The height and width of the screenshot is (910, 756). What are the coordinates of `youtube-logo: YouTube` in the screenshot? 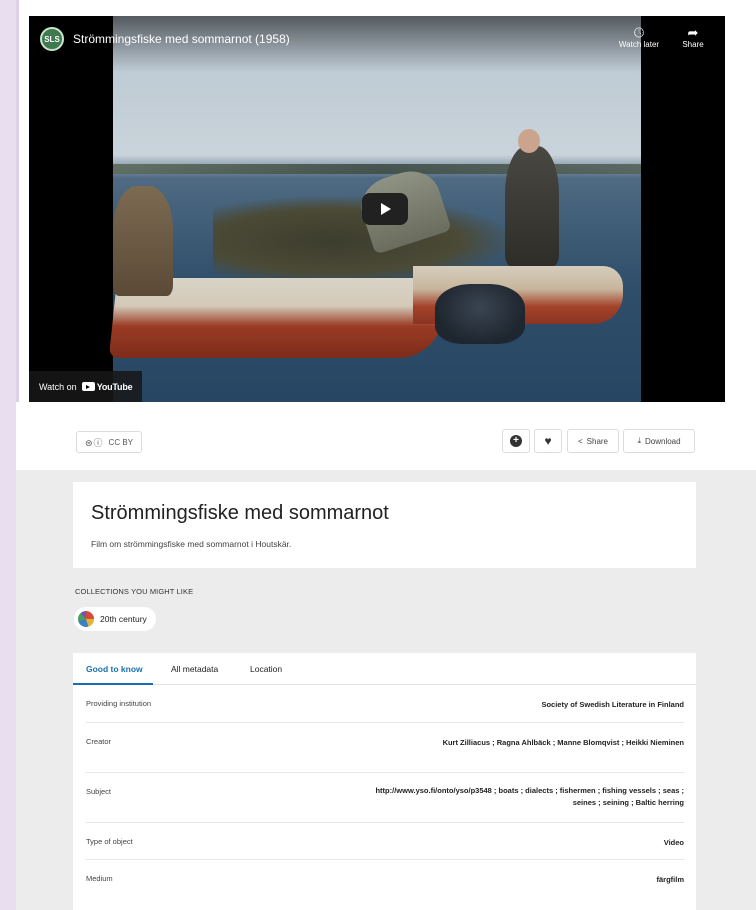 It's located at (107, 386).